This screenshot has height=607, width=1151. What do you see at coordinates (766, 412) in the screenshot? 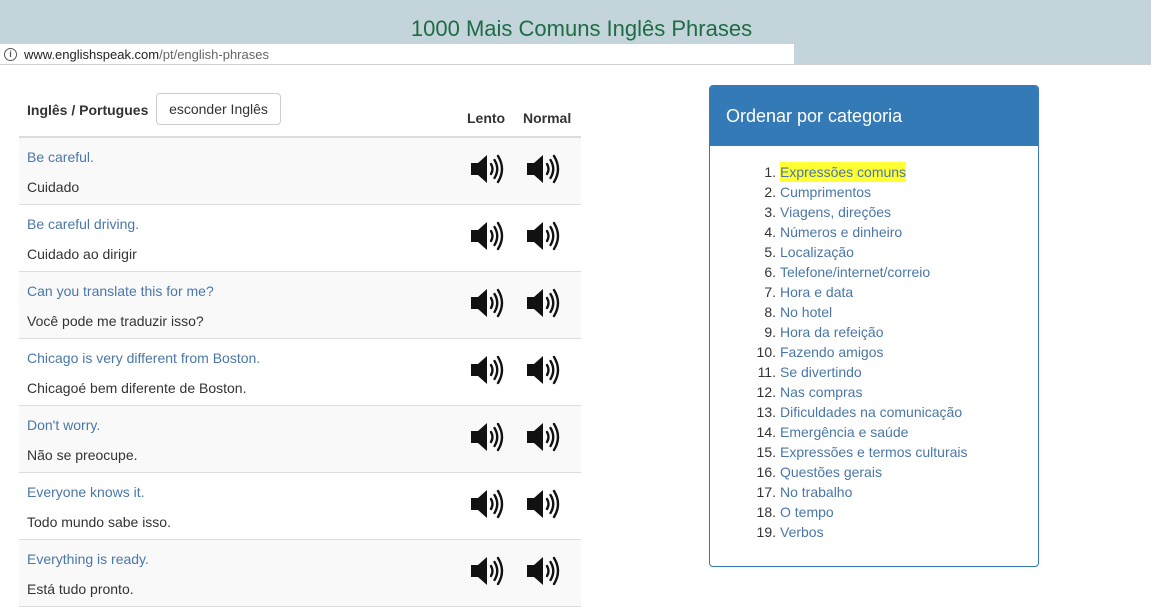
I see `category-number: 13.` at bounding box center [766, 412].